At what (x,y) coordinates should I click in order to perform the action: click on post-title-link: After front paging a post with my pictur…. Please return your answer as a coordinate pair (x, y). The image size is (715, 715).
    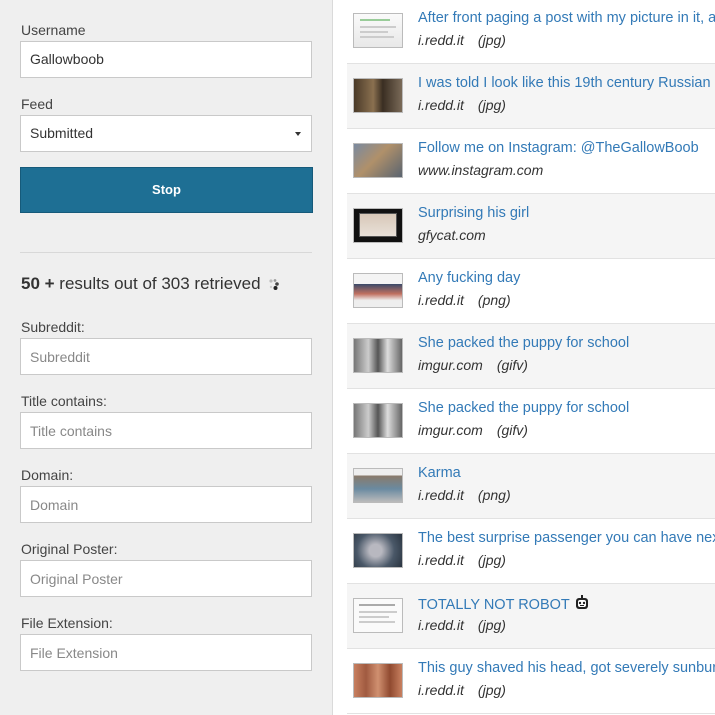
    Looking at the image, I should click on (566, 18).